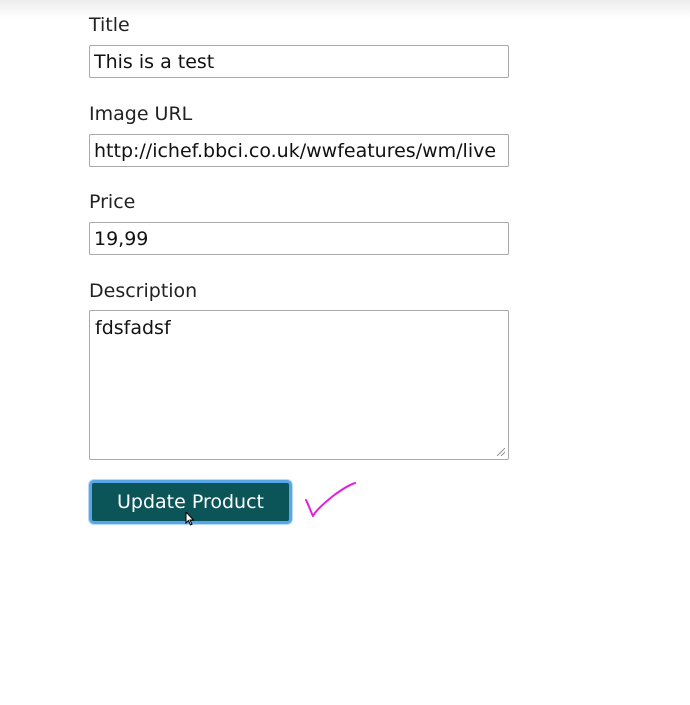  What do you see at coordinates (299, 385) in the screenshot?
I see `description-textarea: fdsfadsf` at bounding box center [299, 385].